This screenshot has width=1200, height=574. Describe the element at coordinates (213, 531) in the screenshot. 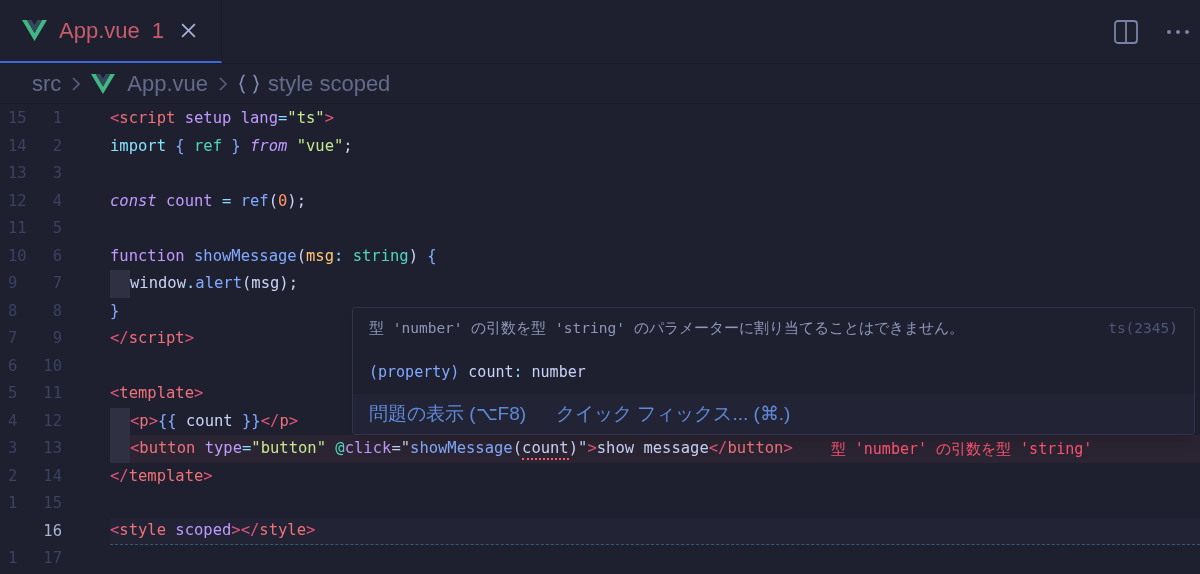

I see `code-line: <style scoped></style>` at that location.